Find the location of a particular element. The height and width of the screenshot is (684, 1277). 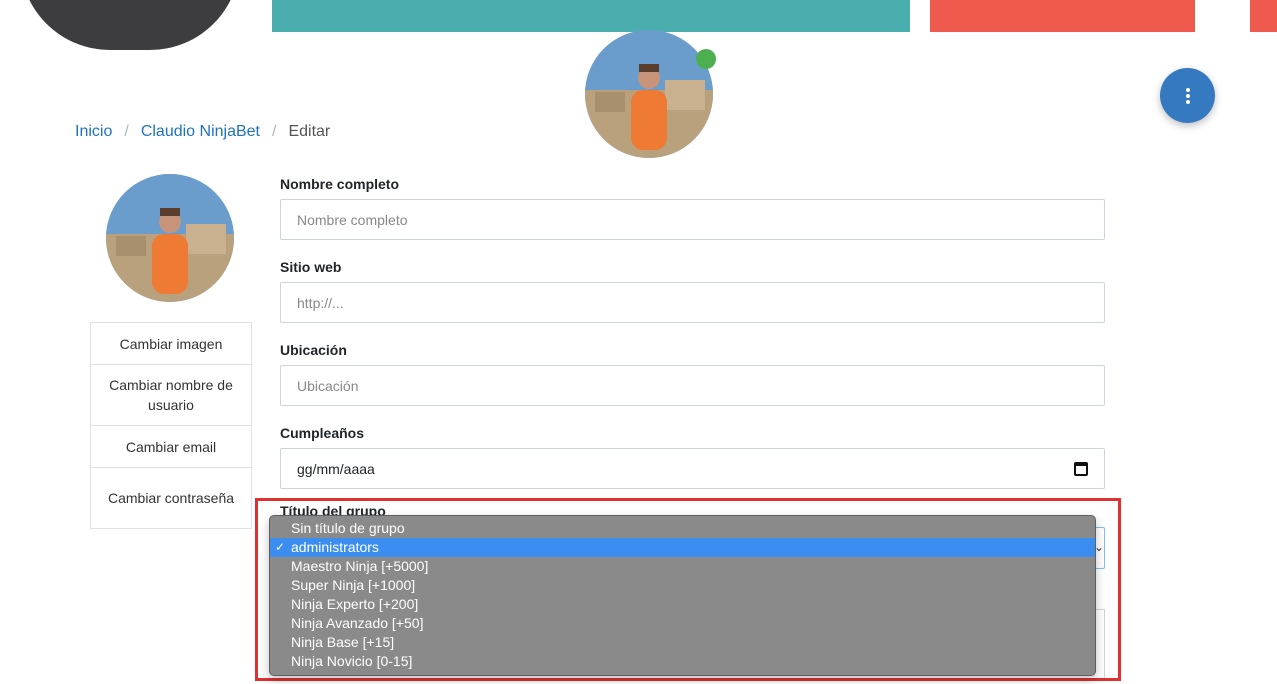

breadcrumb-user-link: Claudio NinjaBet is located at coordinates (200, 132).